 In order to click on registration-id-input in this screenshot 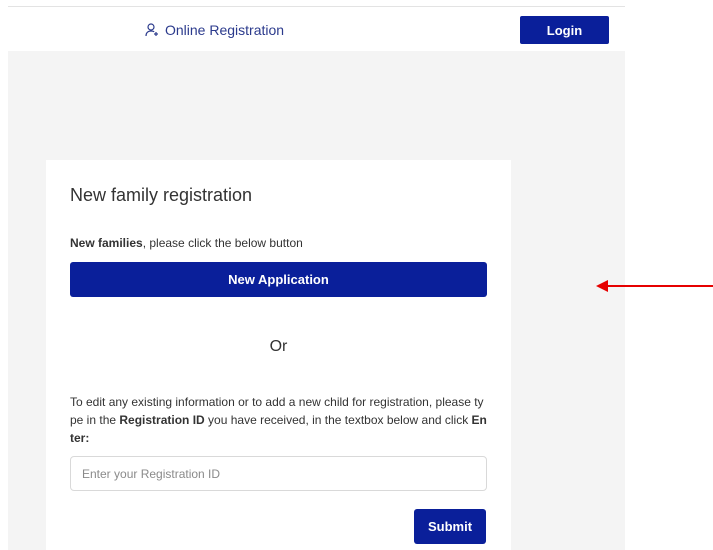, I will do `click(278, 473)`.